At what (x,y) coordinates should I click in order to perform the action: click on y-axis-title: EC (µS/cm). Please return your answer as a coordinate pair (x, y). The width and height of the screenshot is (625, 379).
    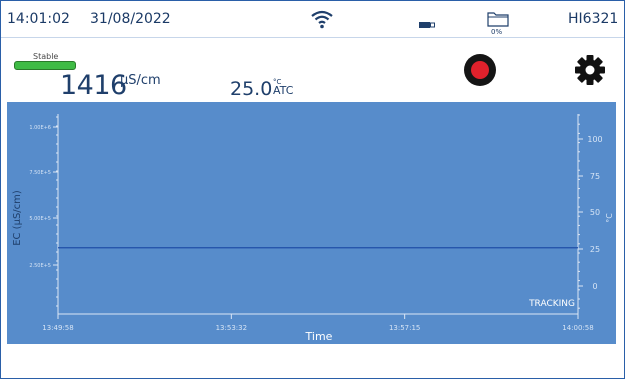
    Looking at the image, I should click on (17, 218).